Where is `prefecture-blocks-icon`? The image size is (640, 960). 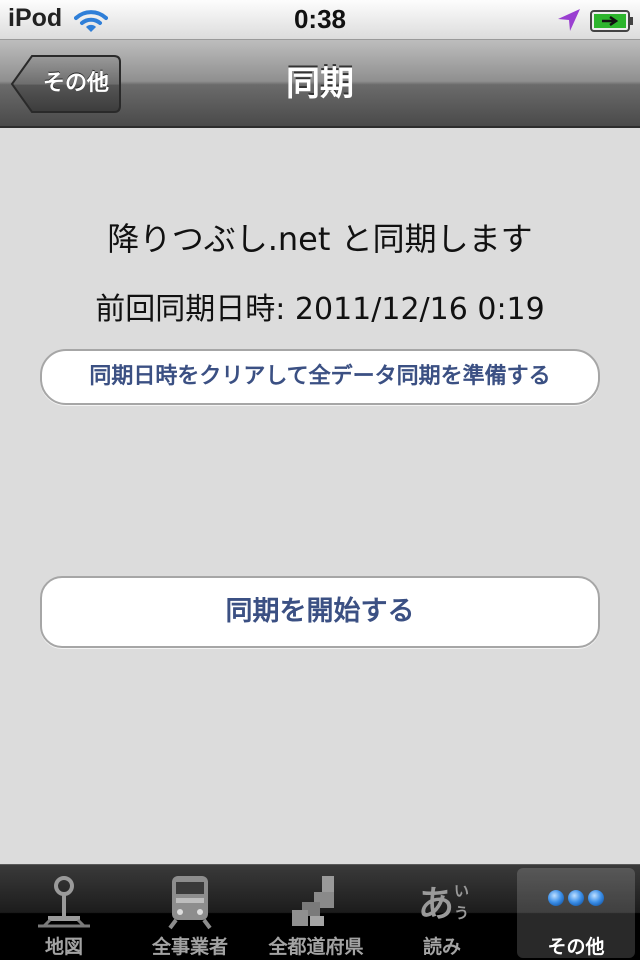 prefecture-blocks-icon is located at coordinates (316, 902).